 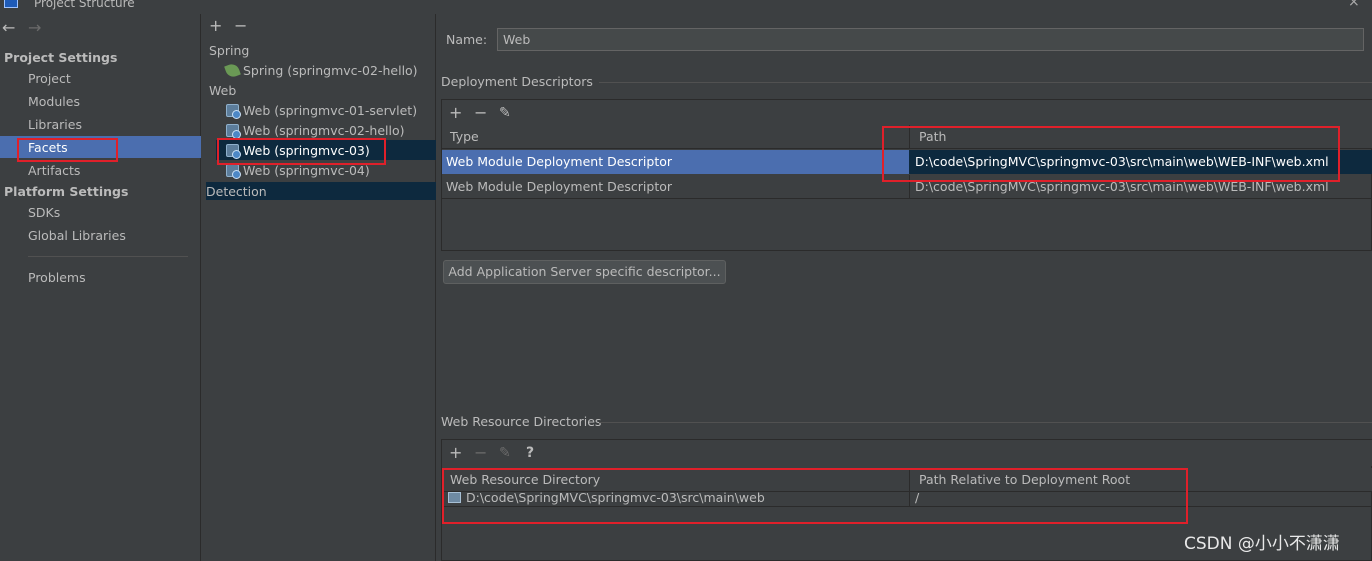 What do you see at coordinates (77, 235) in the screenshot?
I see `sidebar-item-global-libraries: Global Libraries` at bounding box center [77, 235].